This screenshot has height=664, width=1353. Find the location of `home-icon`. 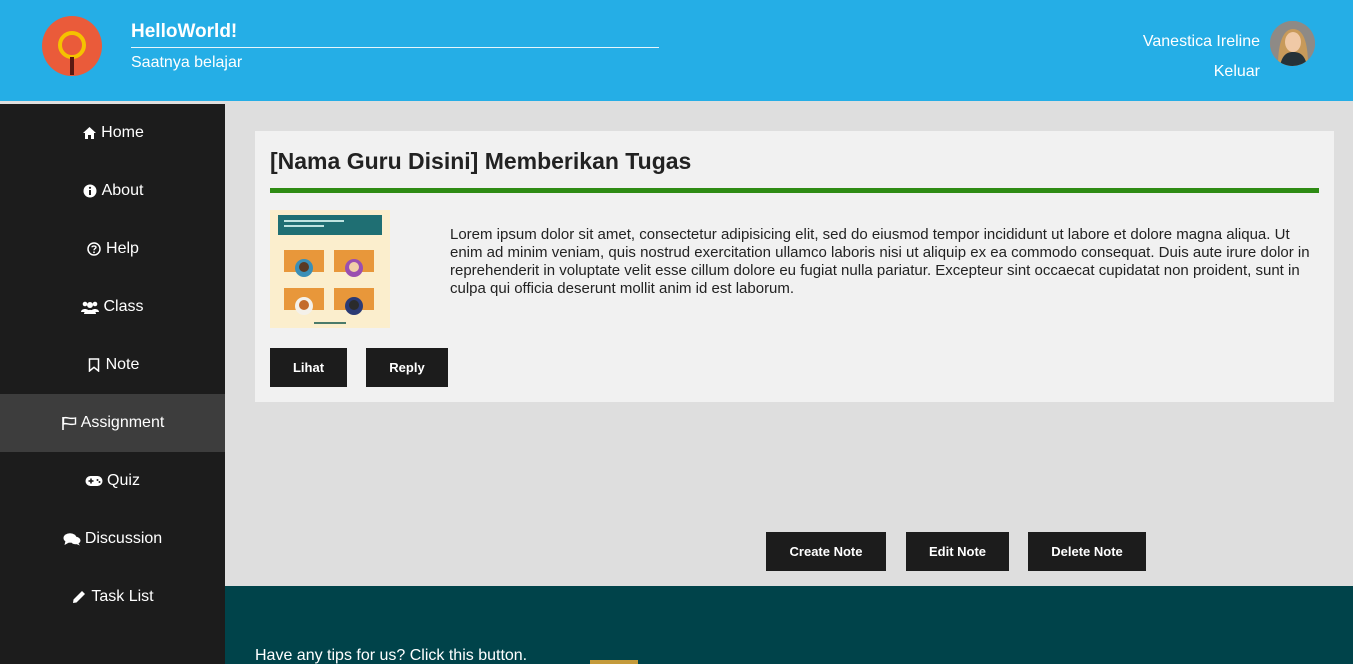

home-icon is located at coordinates (89, 133).